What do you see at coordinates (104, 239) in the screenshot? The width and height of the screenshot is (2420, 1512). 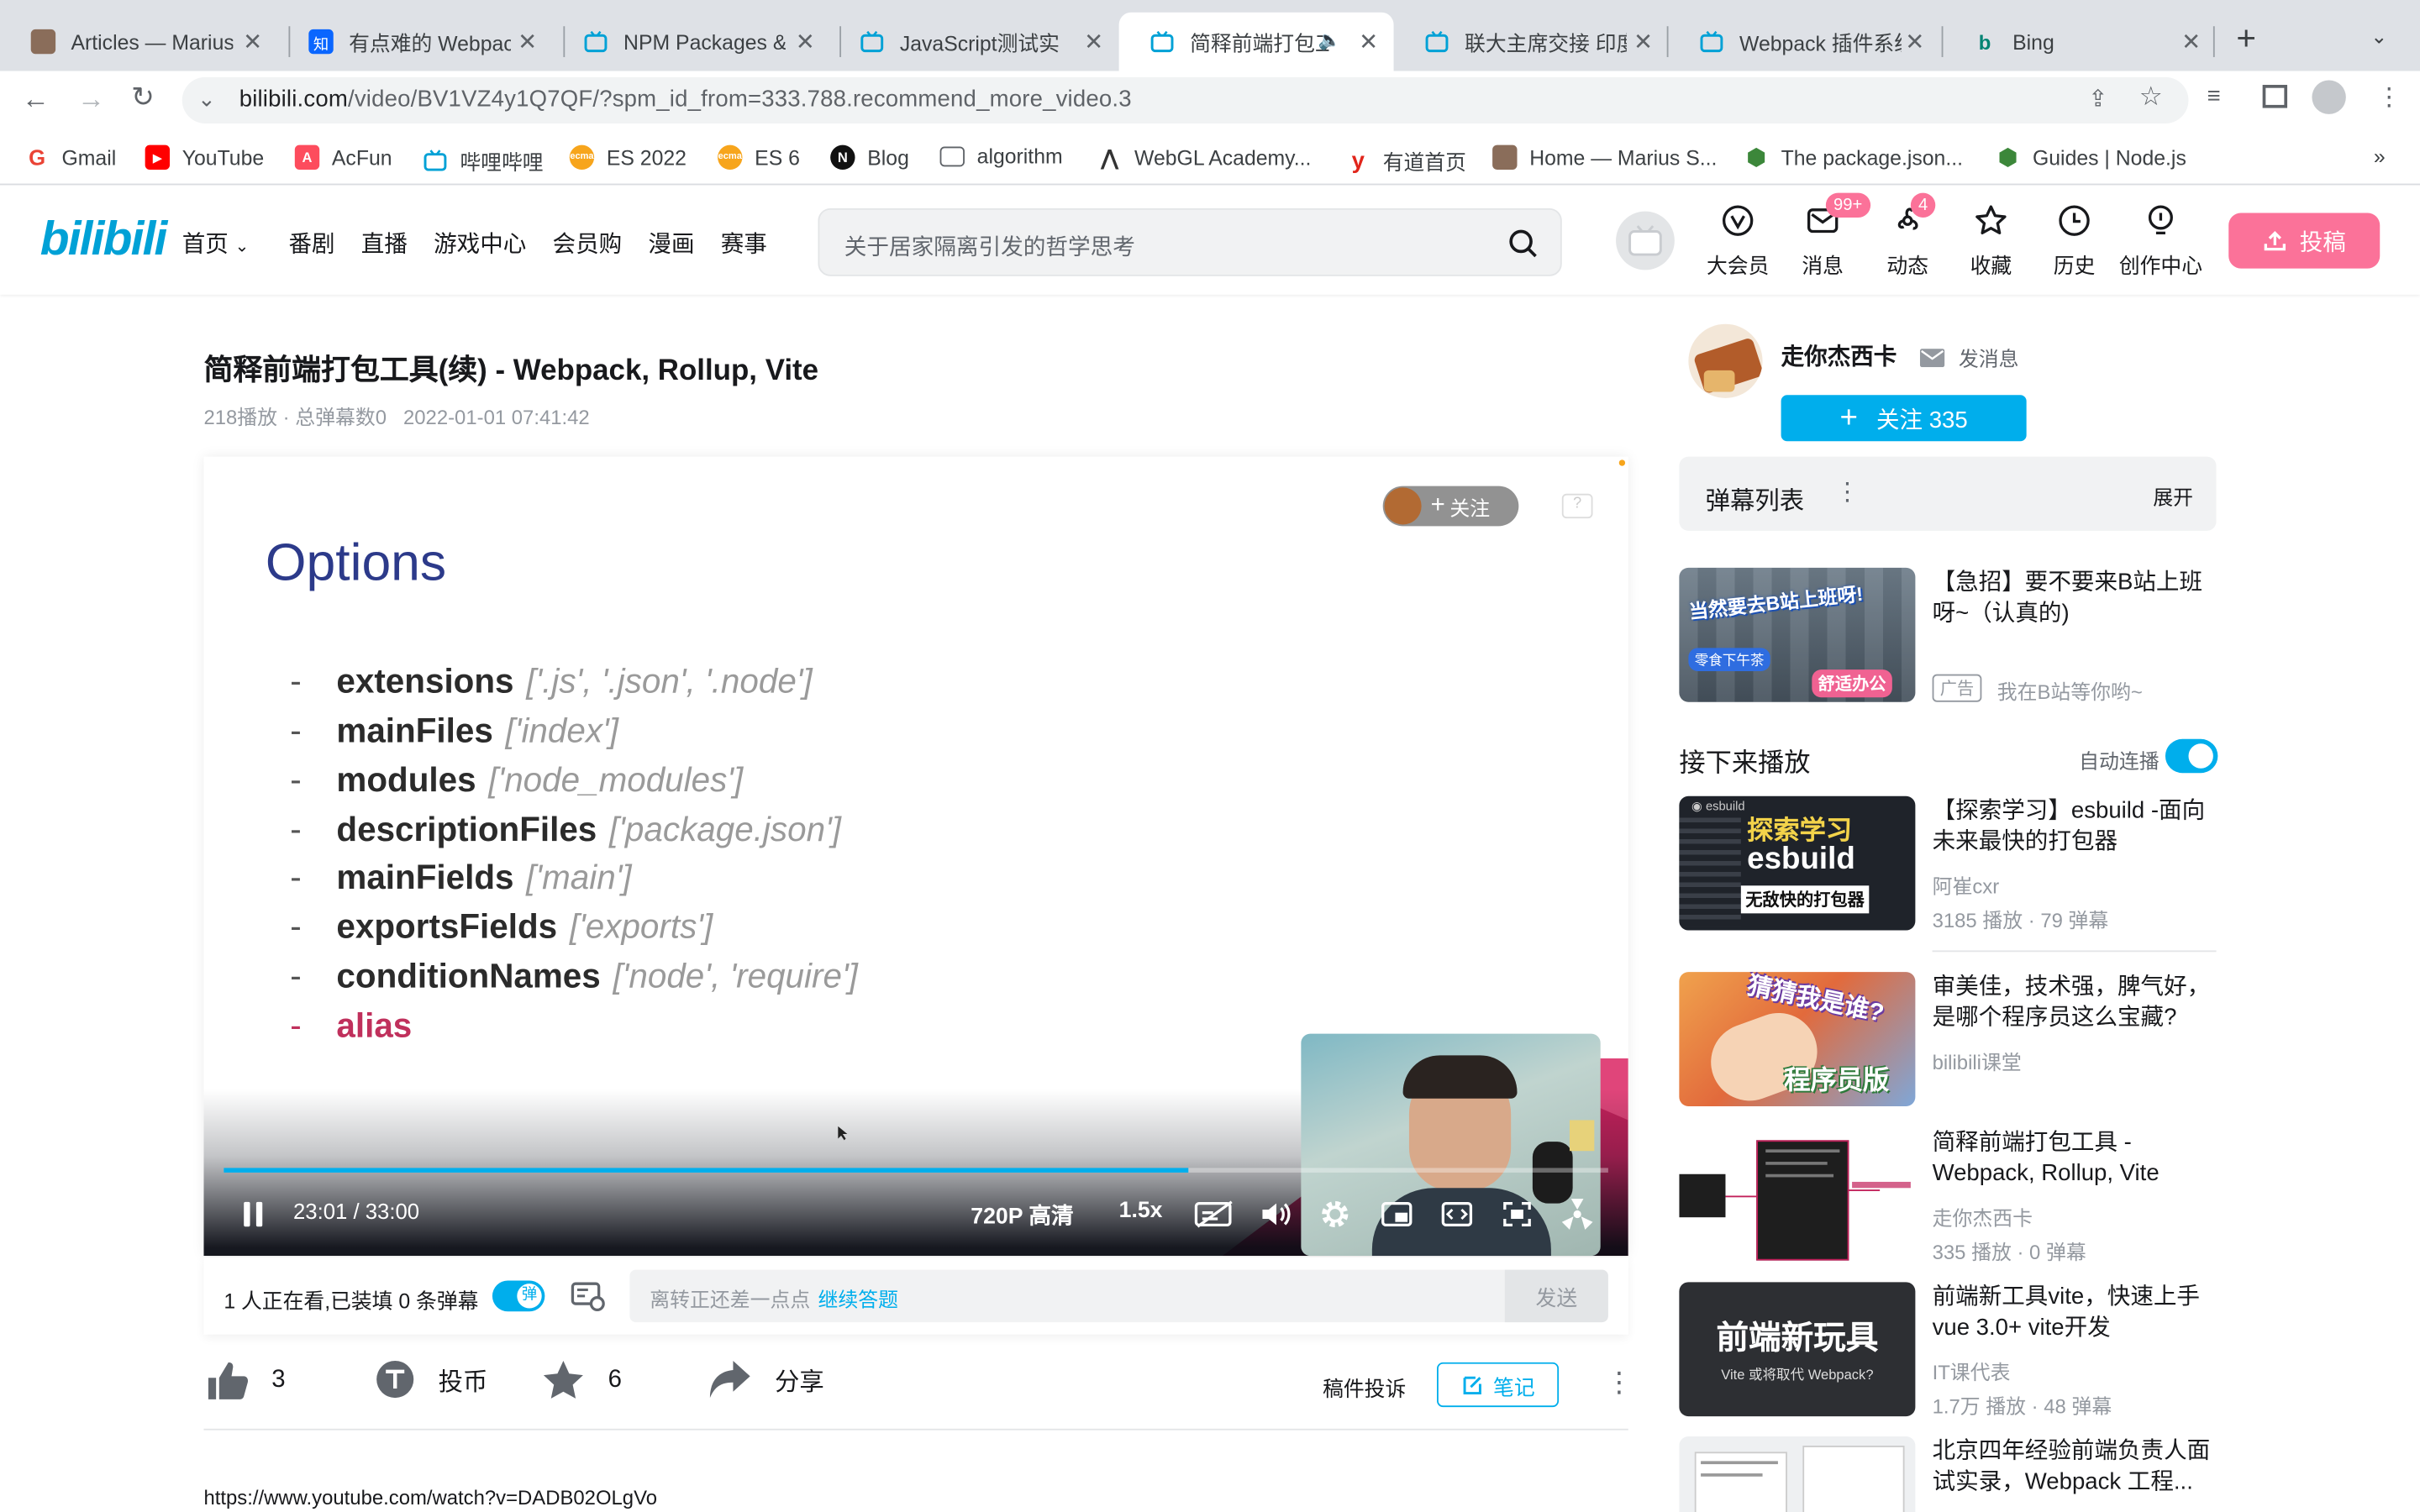 I see `bilibili-logo: bilibili` at bounding box center [104, 239].